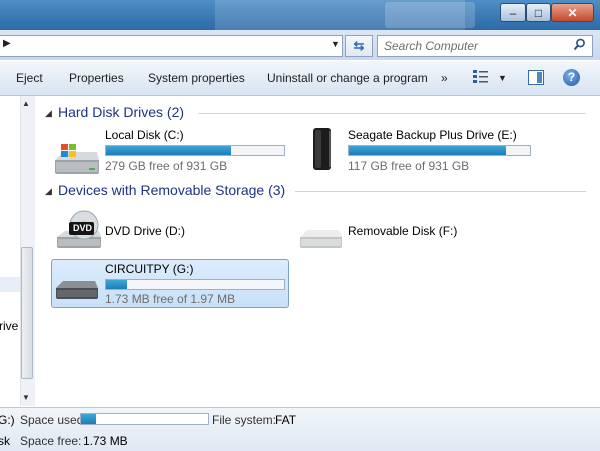 The image size is (600, 451). What do you see at coordinates (430, 15) in the screenshot?
I see `title-bar-glass-highlight` at bounding box center [430, 15].